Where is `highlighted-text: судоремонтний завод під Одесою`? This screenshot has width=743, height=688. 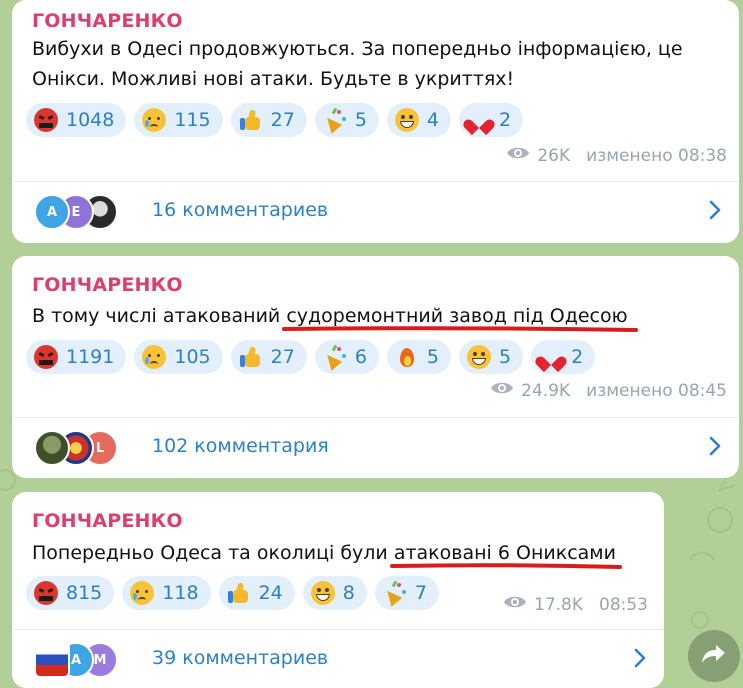 highlighted-text: судоремонтний завод під Одесою is located at coordinates (460, 318).